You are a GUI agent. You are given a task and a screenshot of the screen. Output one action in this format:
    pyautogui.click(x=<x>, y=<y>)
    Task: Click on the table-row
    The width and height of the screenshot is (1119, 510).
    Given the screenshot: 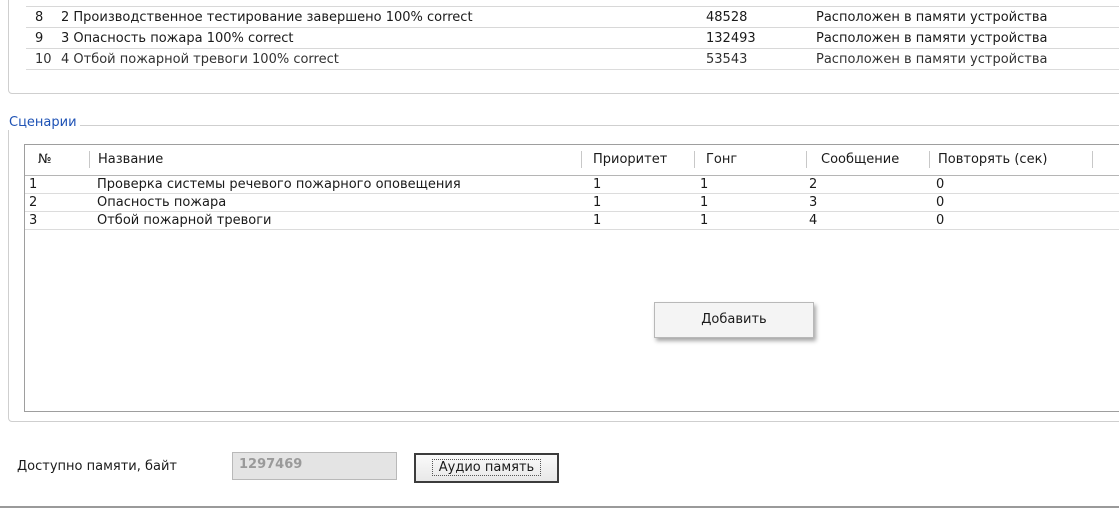 What is the action you would take?
    pyautogui.click(x=572, y=3)
    